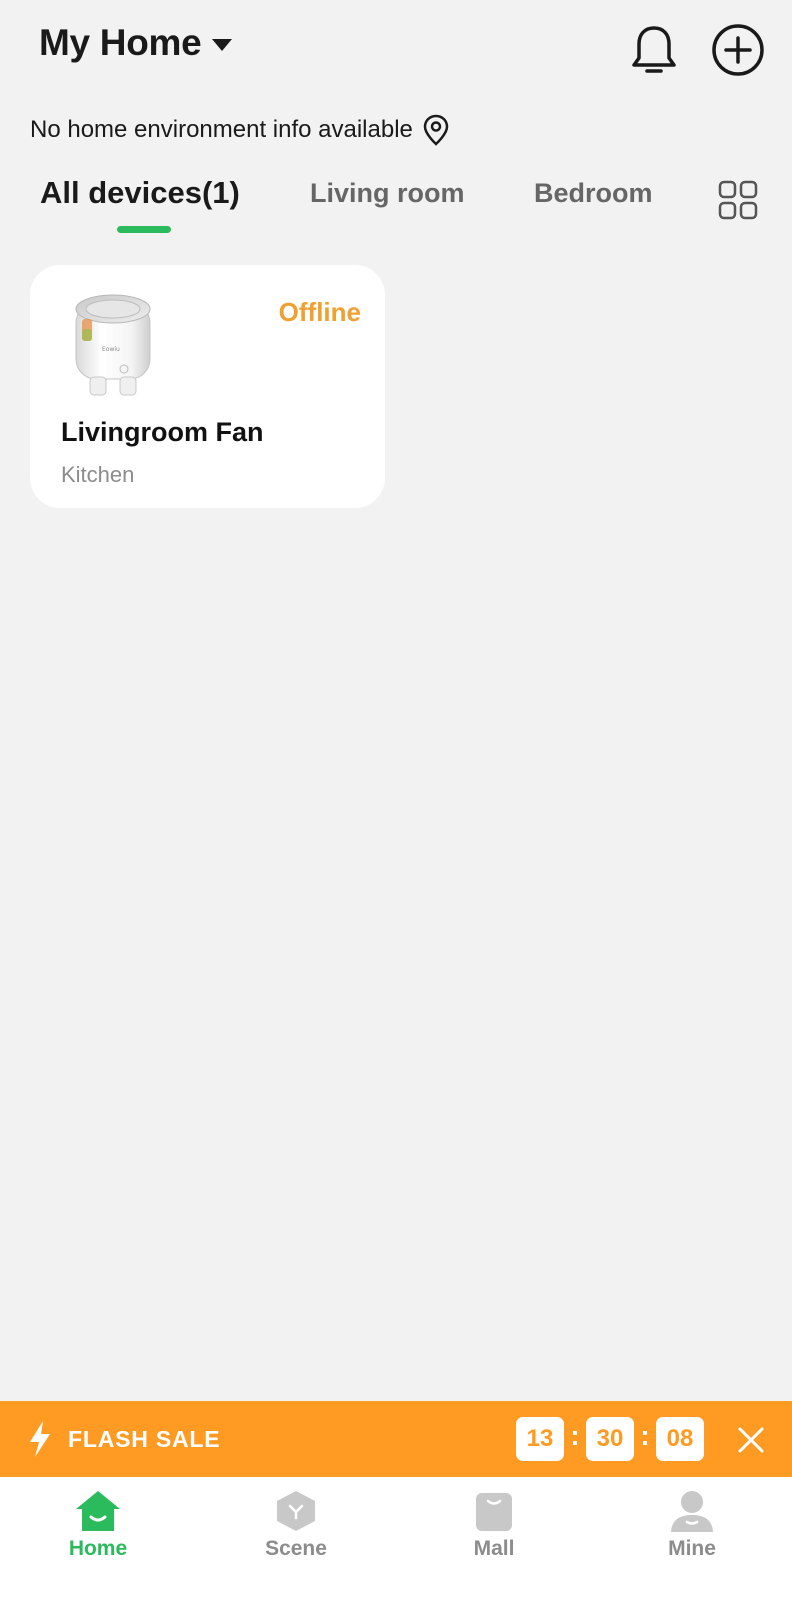 The image size is (792, 1600). I want to click on shopping-bag-icon, so click(494, 1512).